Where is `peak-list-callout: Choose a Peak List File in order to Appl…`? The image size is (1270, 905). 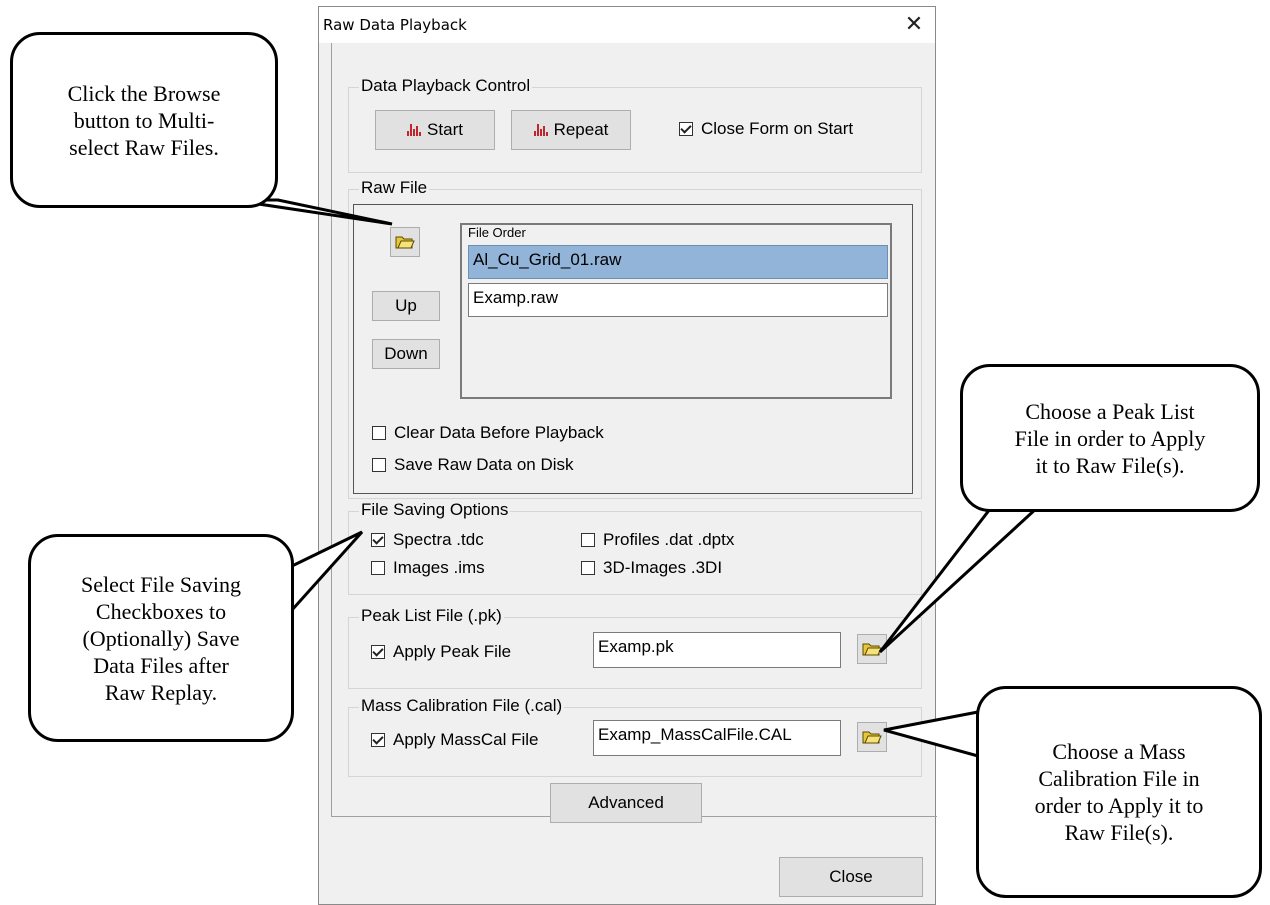
peak-list-callout: Choose a Peak List File in order to Appl… is located at coordinates (1110, 438).